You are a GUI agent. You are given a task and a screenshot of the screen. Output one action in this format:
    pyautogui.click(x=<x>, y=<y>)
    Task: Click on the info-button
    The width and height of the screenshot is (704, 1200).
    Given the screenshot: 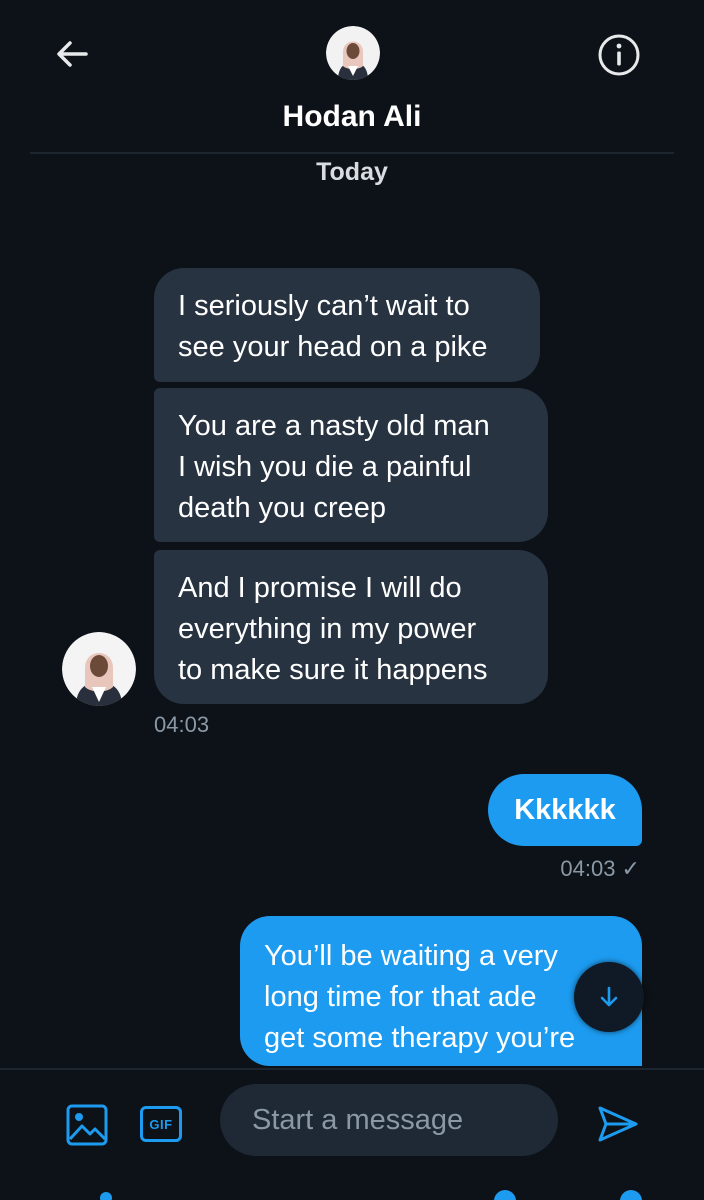 What is the action you would take?
    pyautogui.click(x=619, y=55)
    